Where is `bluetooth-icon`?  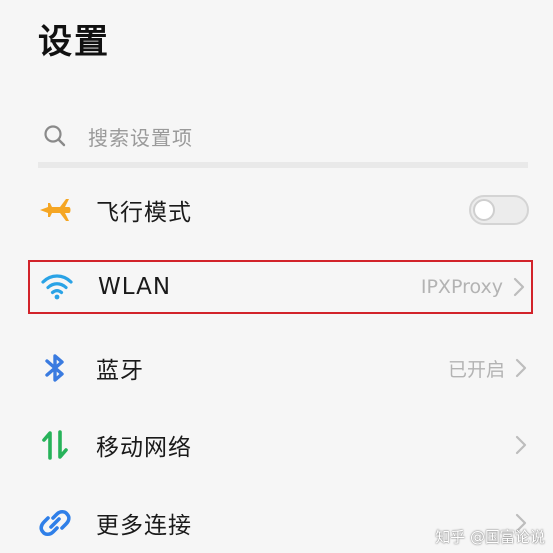
bluetooth-icon is located at coordinates (55, 368).